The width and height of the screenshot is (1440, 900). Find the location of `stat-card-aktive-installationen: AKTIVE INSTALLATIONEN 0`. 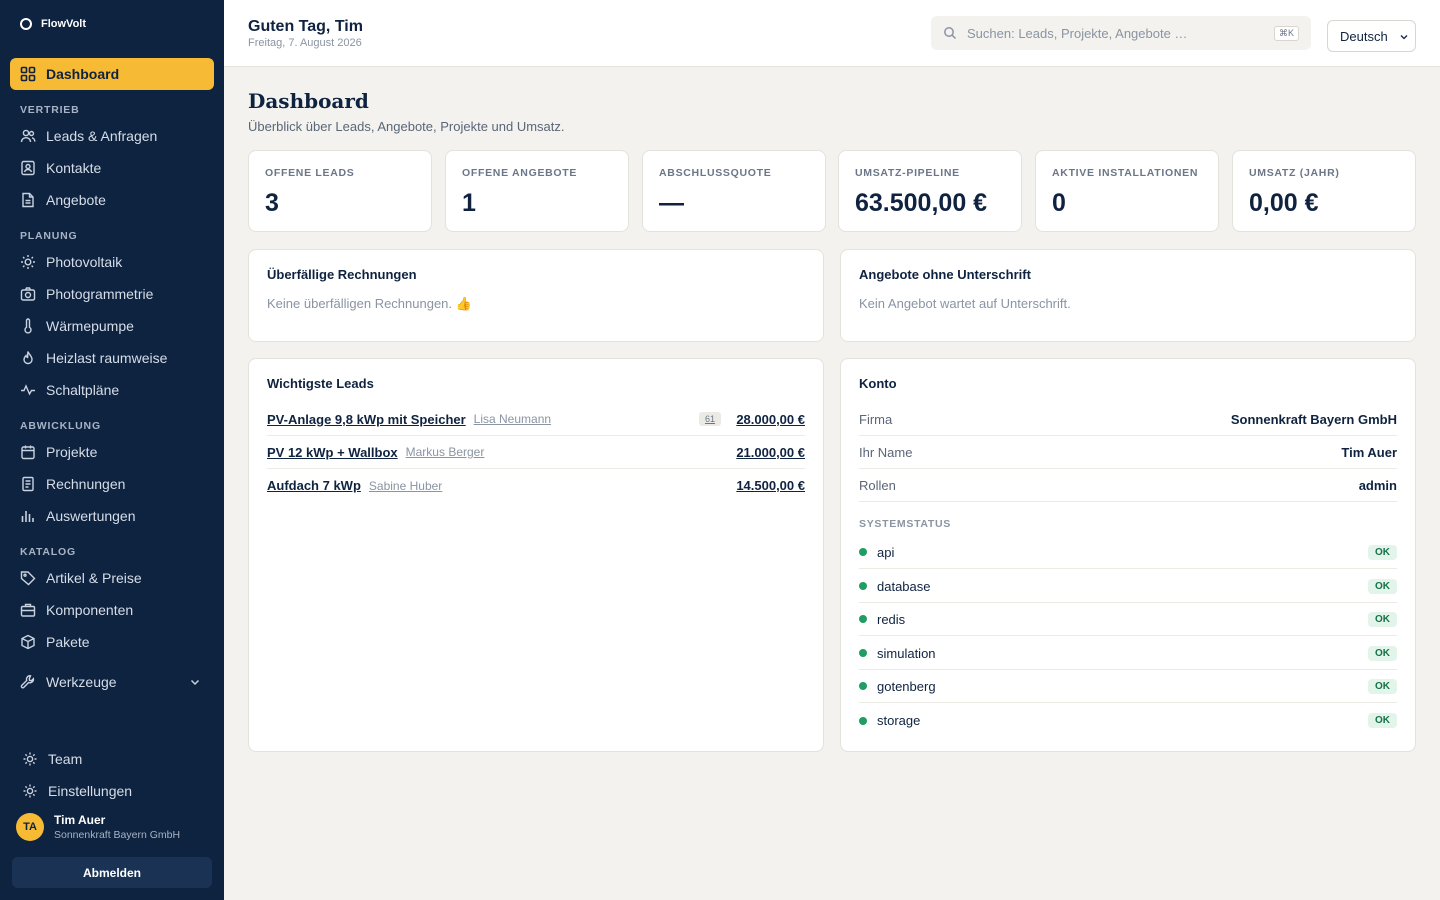

stat-card-aktive-installationen: AKTIVE INSTALLATIONEN 0 is located at coordinates (1127, 191).